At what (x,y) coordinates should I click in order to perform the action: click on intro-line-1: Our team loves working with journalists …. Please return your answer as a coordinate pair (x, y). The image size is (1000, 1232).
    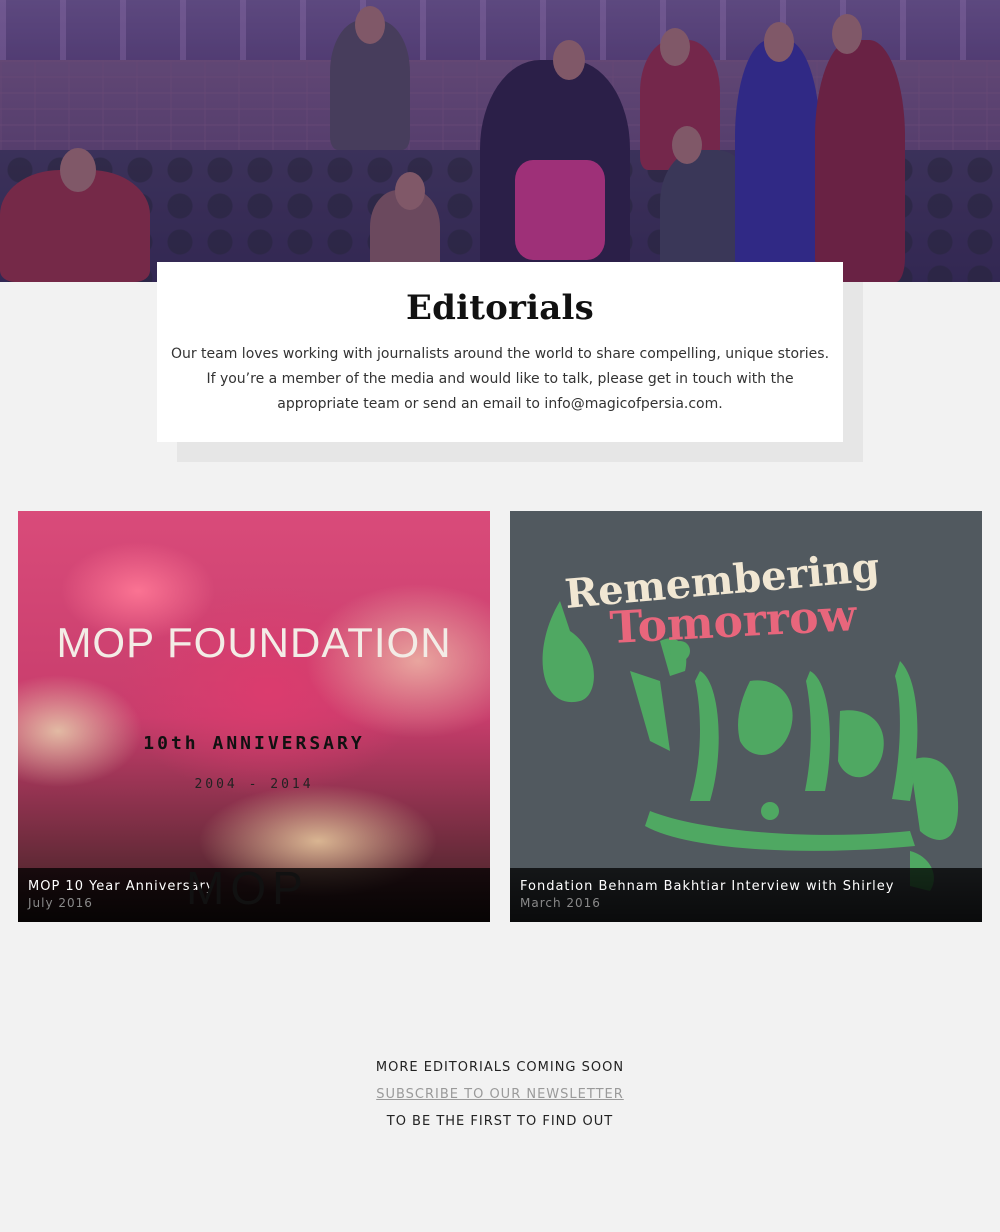
    Looking at the image, I should click on (500, 354).